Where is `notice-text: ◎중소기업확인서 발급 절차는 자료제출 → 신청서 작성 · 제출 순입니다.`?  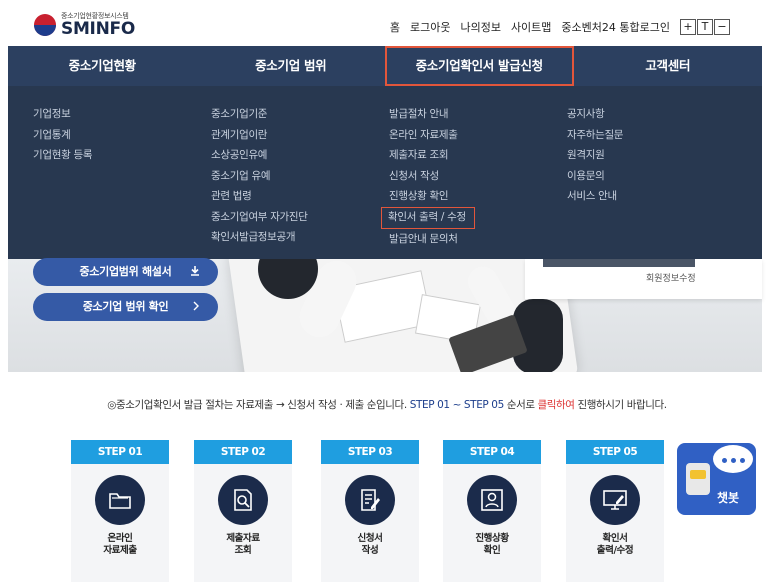 notice-text: ◎중소기업확인서 발급 절차는 자료제출 → 신청서 작성 · 제출 순입니다. is located at coordinates (258, 405).